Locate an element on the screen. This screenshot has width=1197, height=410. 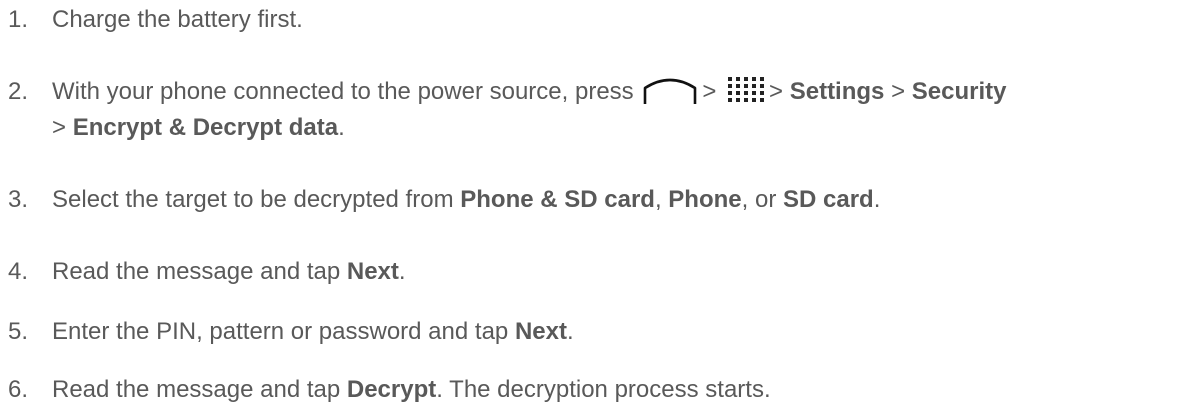
step-text: Charge the battery first. is located at coordinates (177, 19).